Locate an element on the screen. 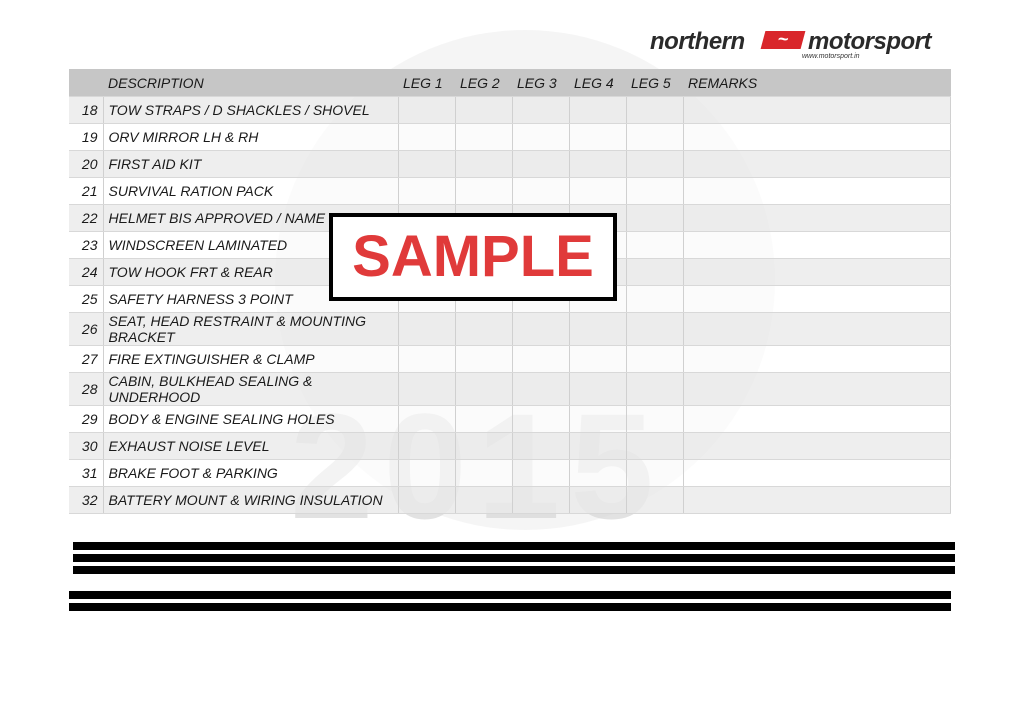 The height and width of the screenshot is (723, 1024). table-row: 32 BATTERY MOUNT & WIRING INSULATION is located at coordinates (510, 500).